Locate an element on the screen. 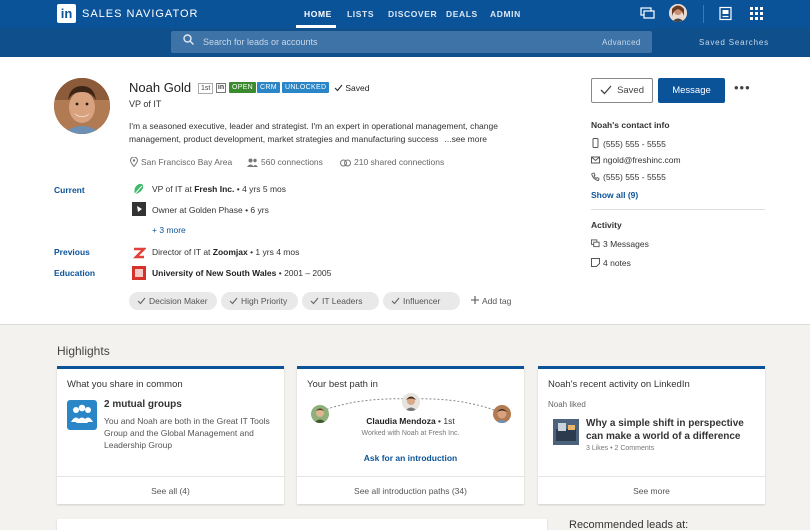 This screenshot has width=810, height=530. previous-position: Director of IT at Zoomjax • 1 yrs 4 mos is located at coordinates (225, 252).